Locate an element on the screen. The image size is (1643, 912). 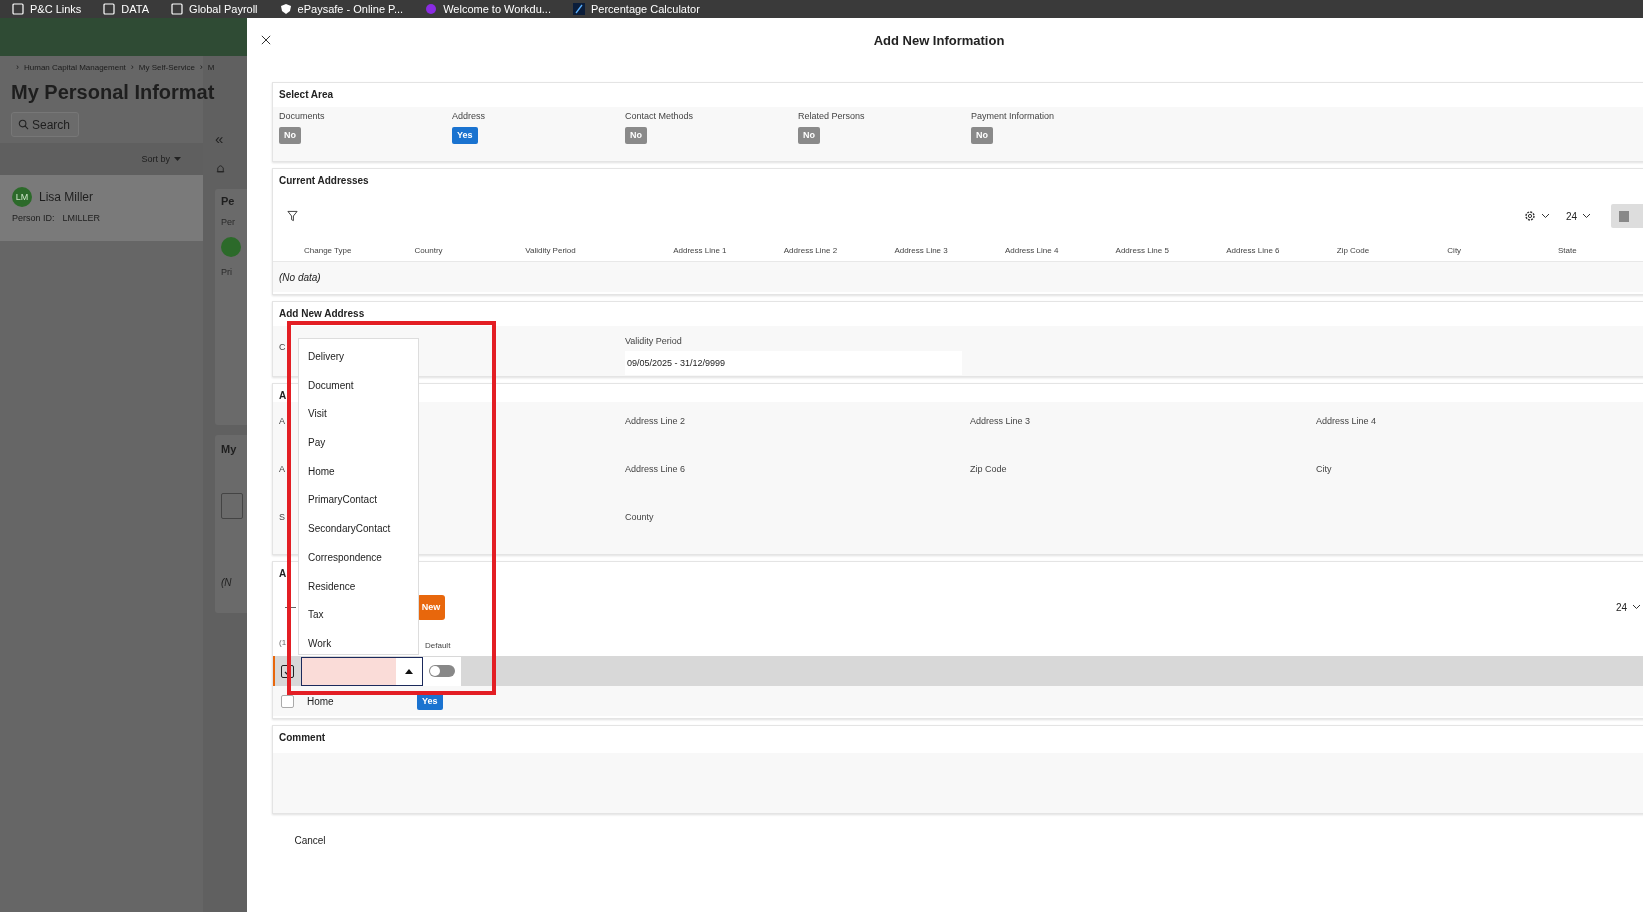
section-title: Select Area is located at coordinates (306, 95).